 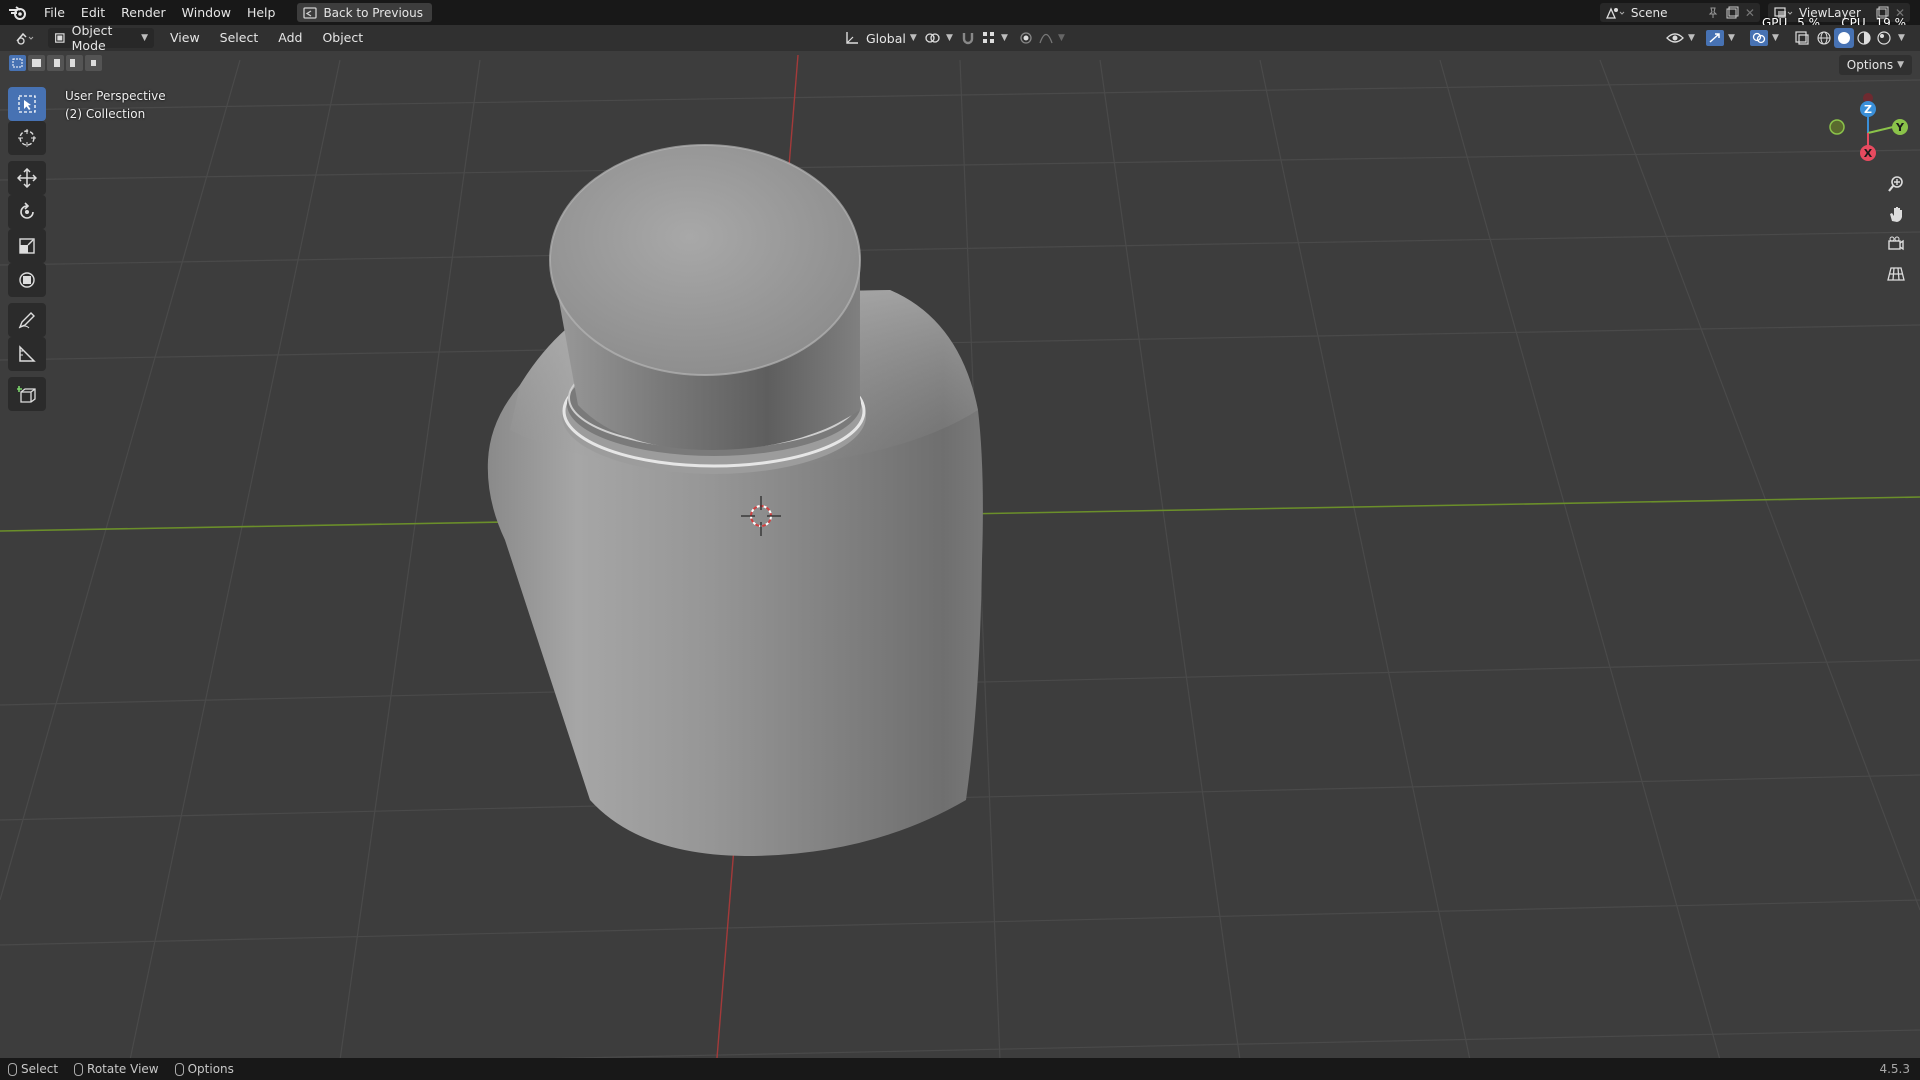 What do you see at coordinates (932, 38) in the screenshot?
I see `pivot-point-icon` at bounding box center [932, 38].